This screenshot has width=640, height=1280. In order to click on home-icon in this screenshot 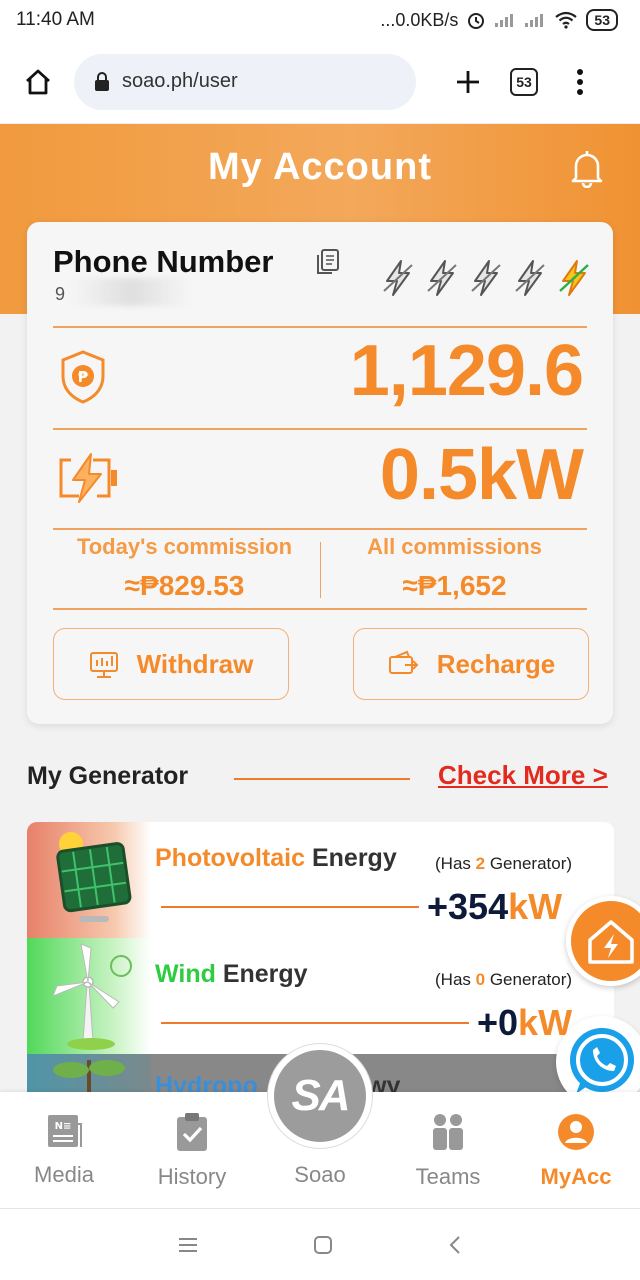, I will do `click(38, 81)`.